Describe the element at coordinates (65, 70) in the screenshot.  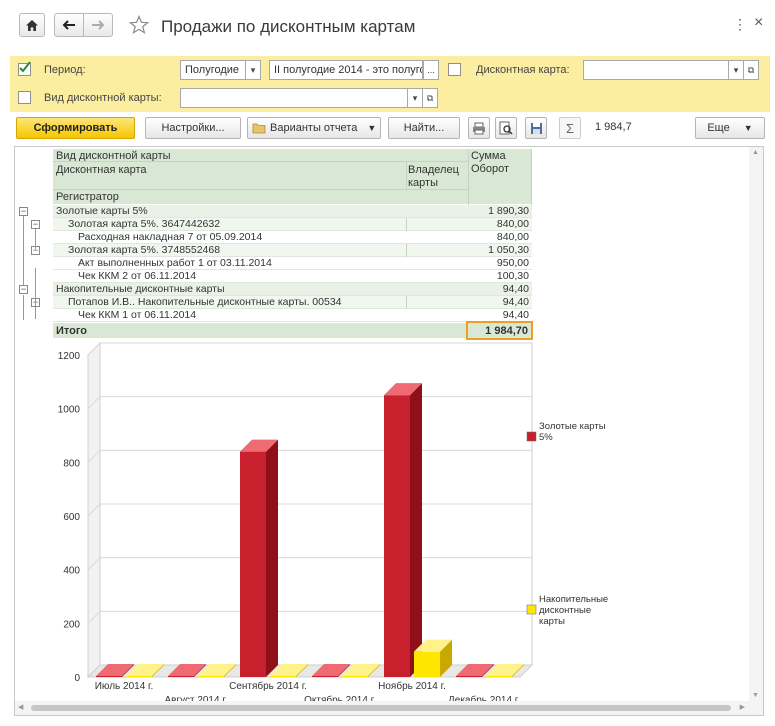
I see `period-label: Период:` at that location.